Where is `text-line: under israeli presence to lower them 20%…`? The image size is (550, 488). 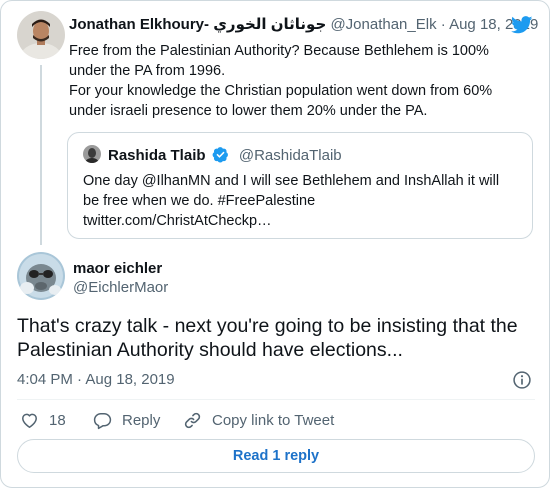 text-line: under israeli presence to lower them 20%… is located at coordinates (248, 111).